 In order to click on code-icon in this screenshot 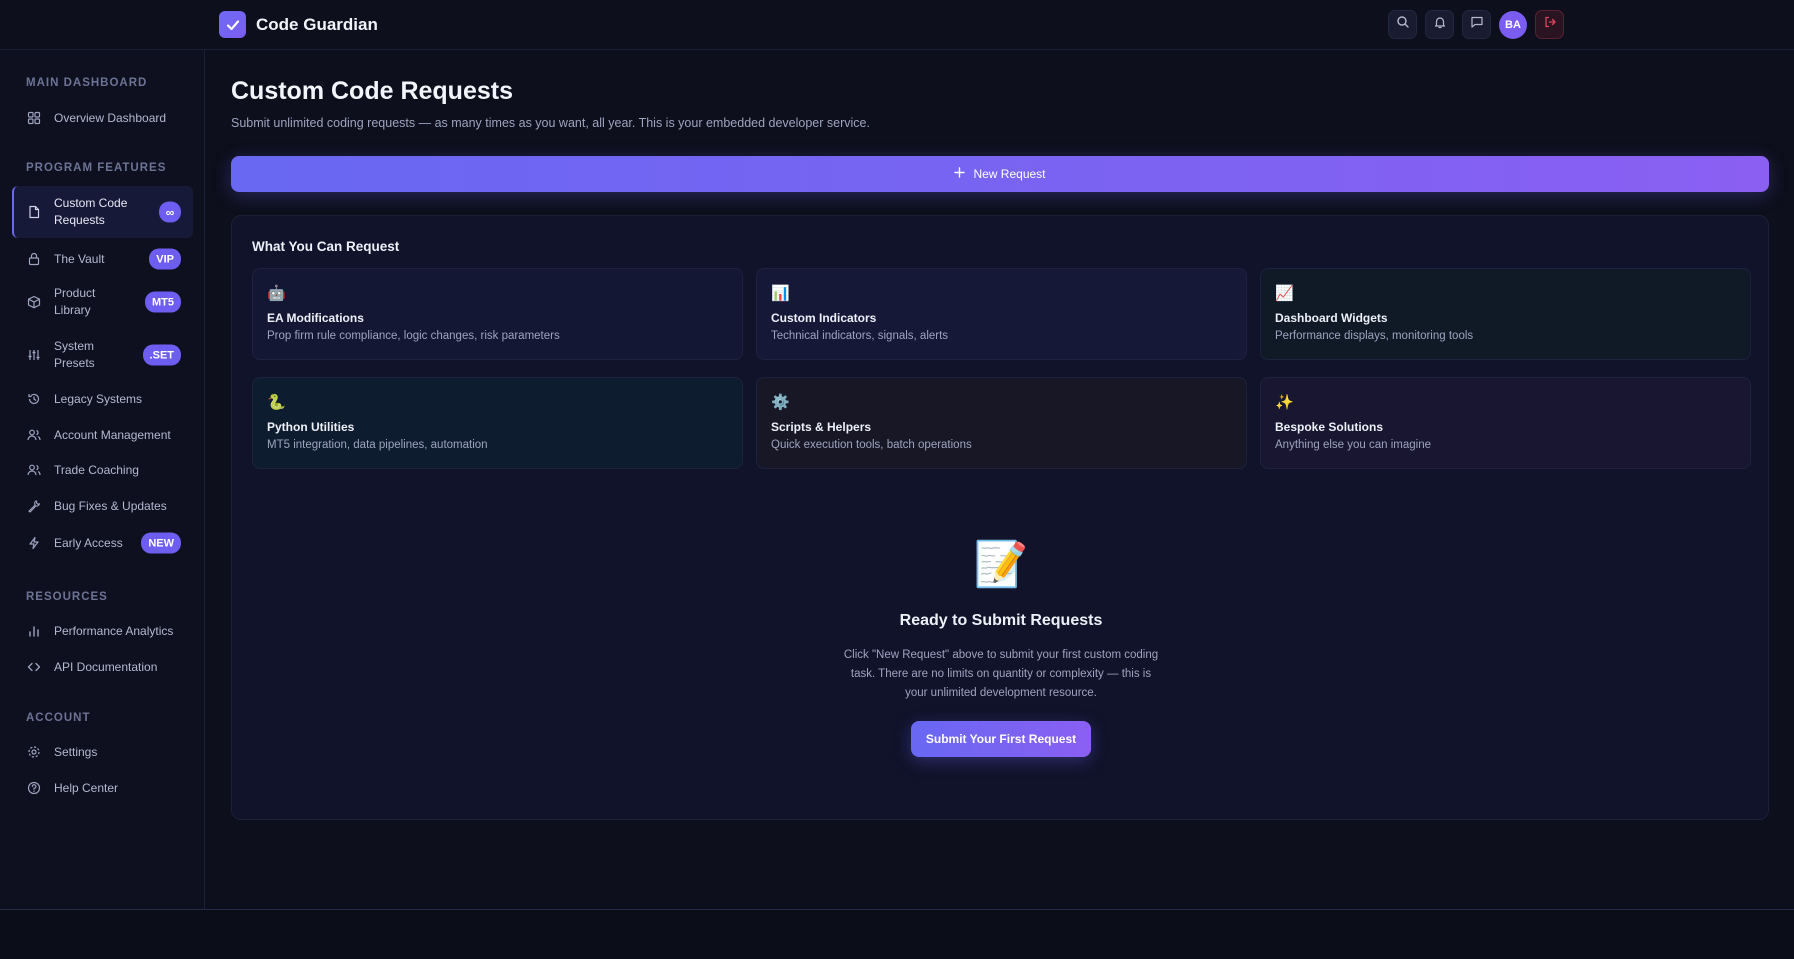, I will do `click(34, 667)`.